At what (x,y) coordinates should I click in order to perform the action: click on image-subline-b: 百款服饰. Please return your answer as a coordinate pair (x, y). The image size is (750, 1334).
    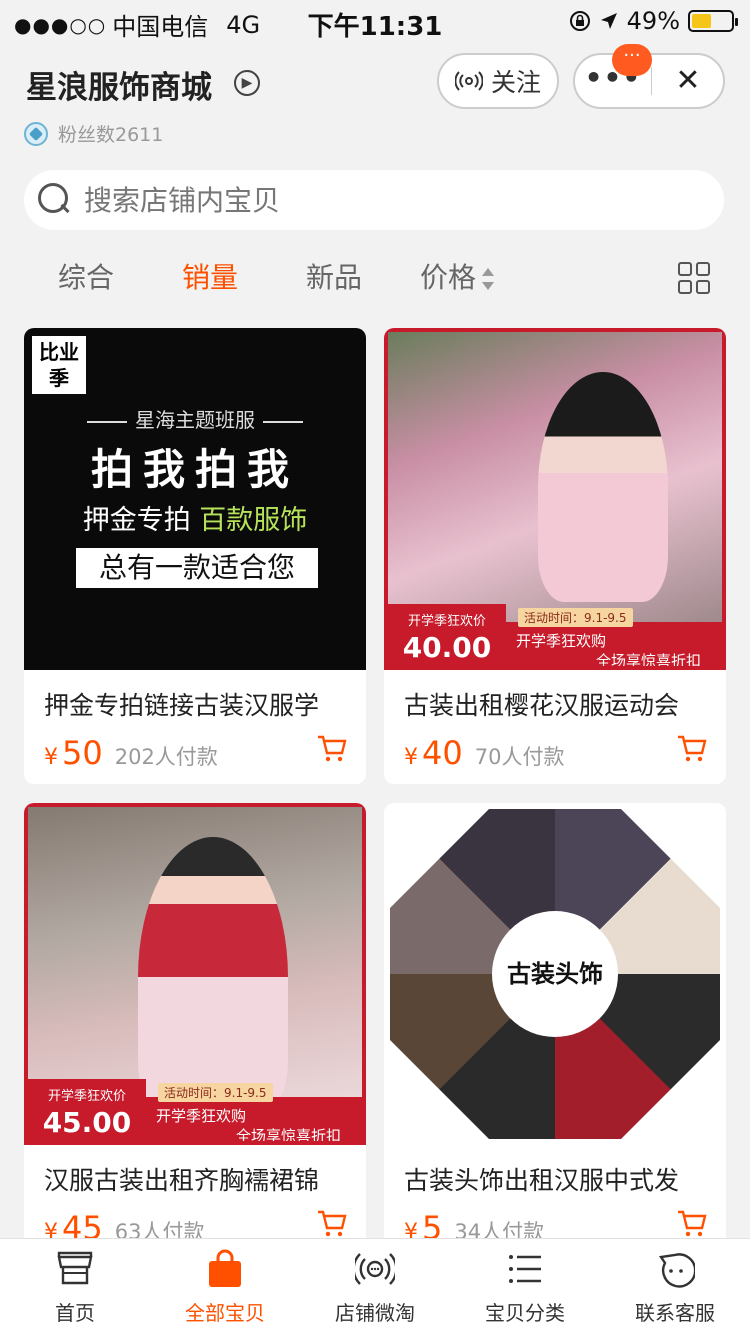
    Looking at the image, I should click on (253, 520).